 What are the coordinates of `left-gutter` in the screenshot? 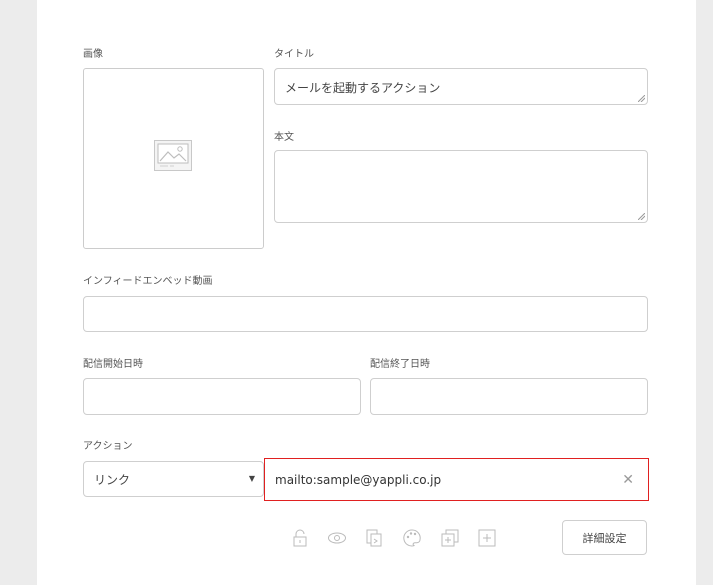 It's located at (18, 292).